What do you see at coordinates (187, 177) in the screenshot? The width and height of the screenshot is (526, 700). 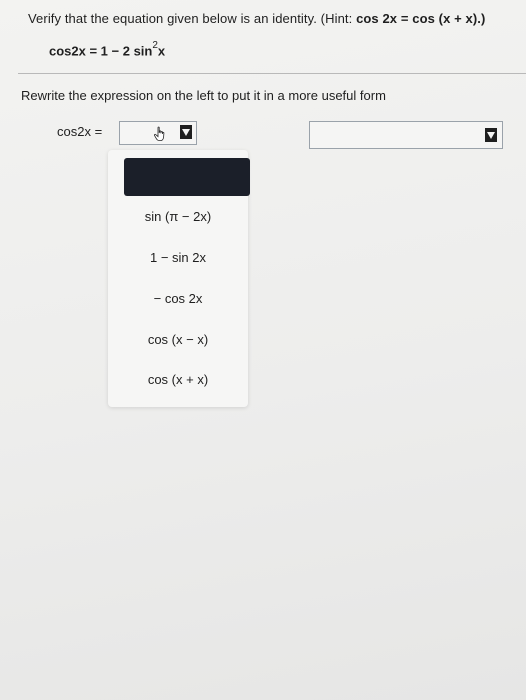 I see `dropdown-highlighted-option` at bounding box center [187, 177].